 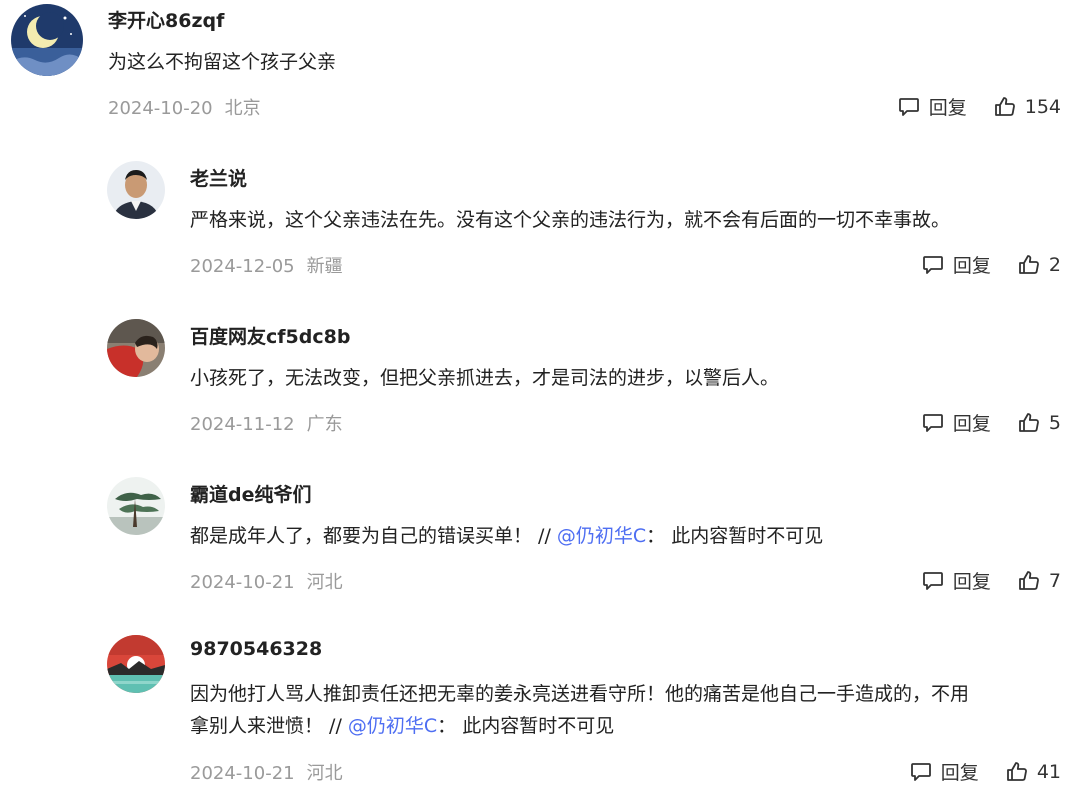 What do you see at coordinates (485, 378) in the screenshot?
I see `comment-text: 小孩死了，无法改变，但把父亲抓进去，才是司法的进步，以警后人。` at bounding box center [485, 378].